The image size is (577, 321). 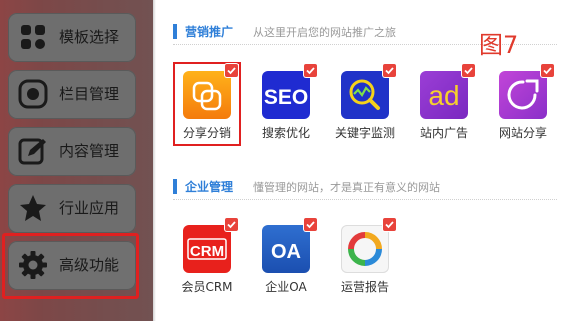 What do you see at coordinates (443, 133) in the screenshot?
I see `app-name: 站内广告` at bounding box center [443, 133].